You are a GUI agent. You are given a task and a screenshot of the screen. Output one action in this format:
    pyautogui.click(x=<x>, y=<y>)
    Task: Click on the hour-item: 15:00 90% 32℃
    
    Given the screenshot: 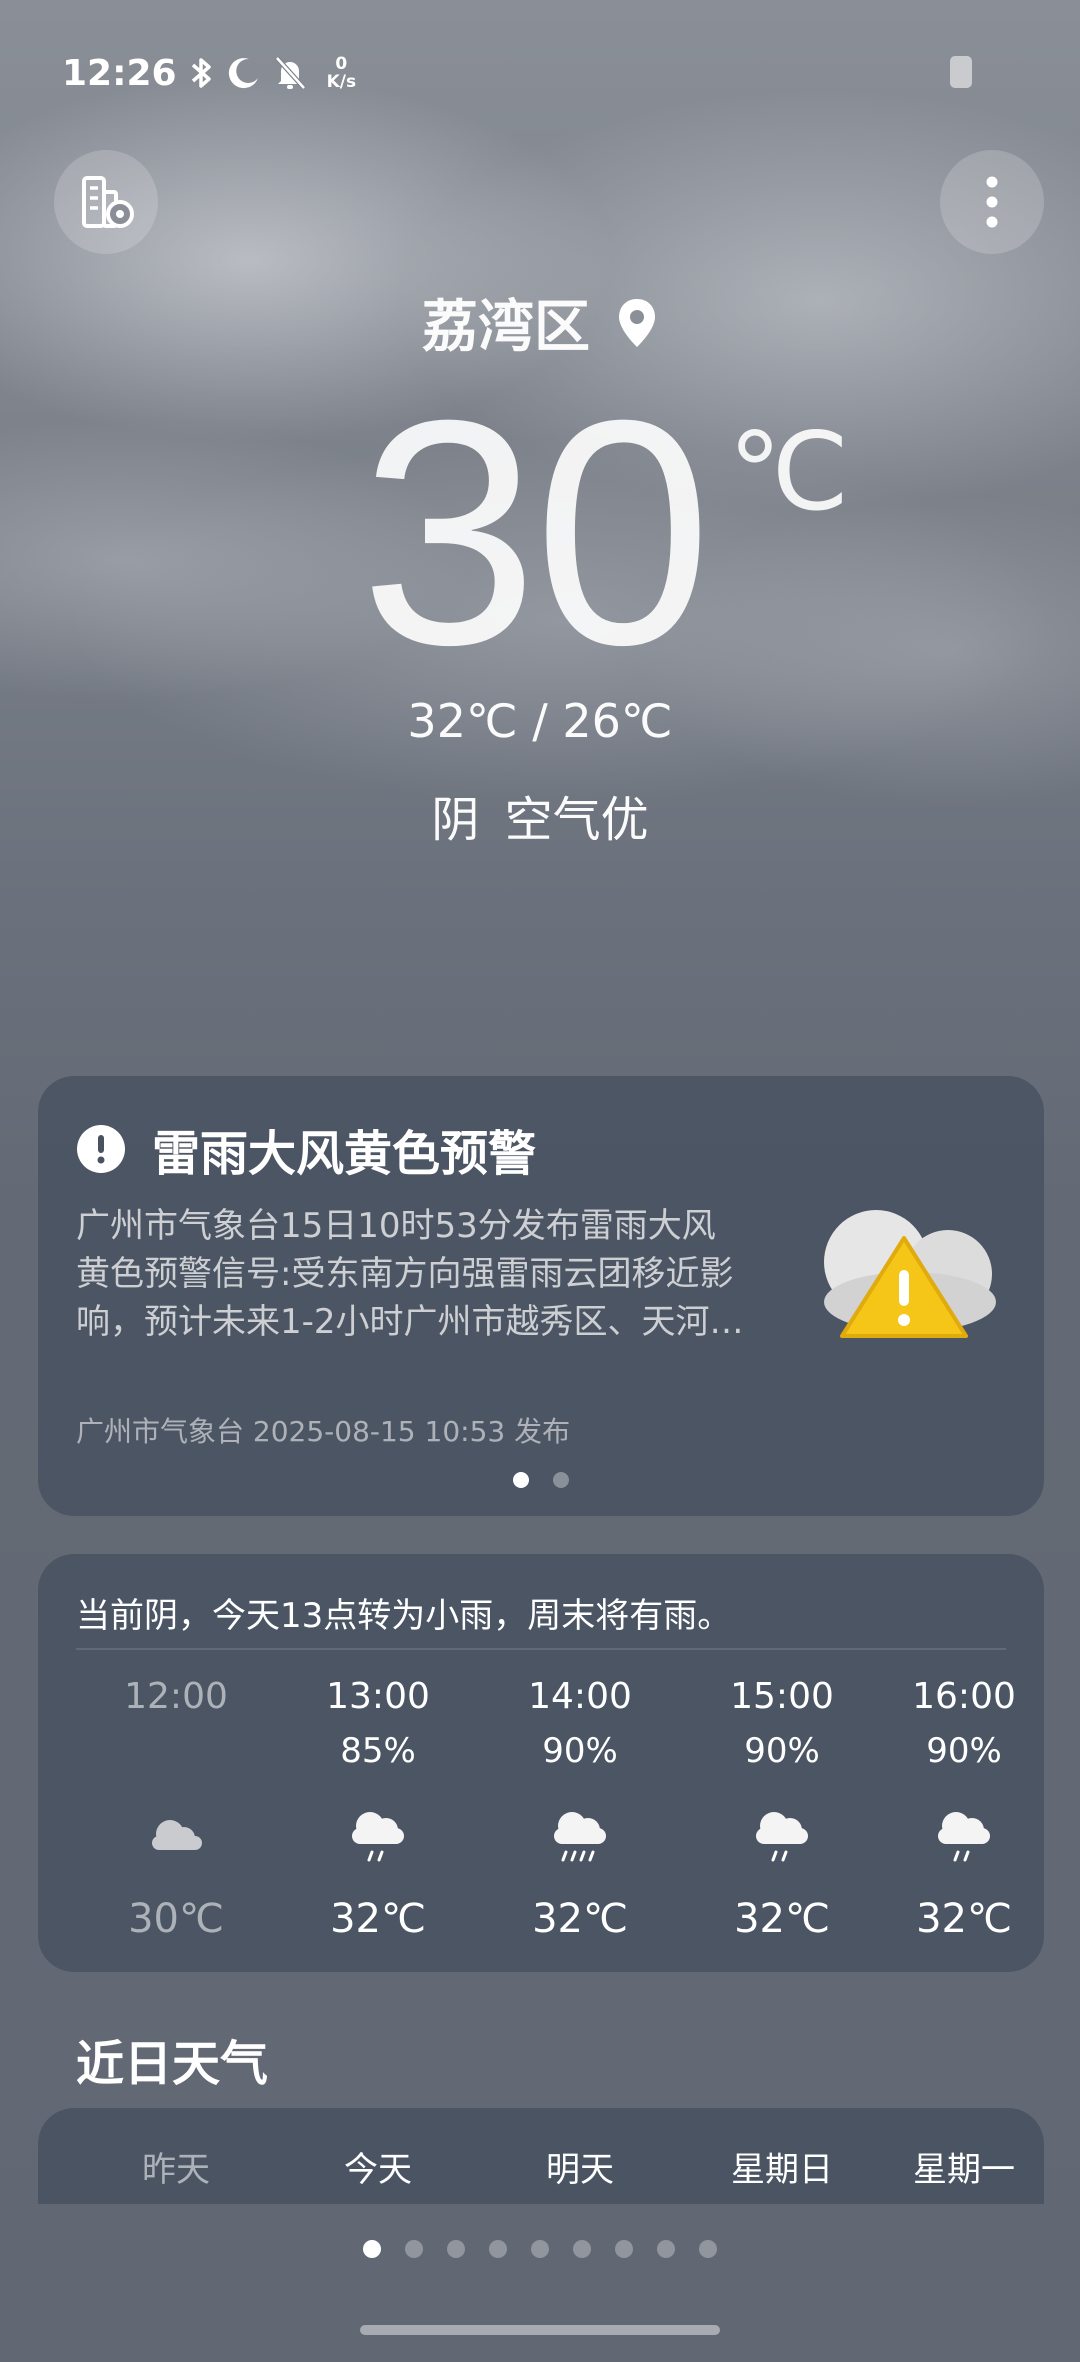 What is the action you would take?
    pyautogui.click(x=782, y=1808)
    